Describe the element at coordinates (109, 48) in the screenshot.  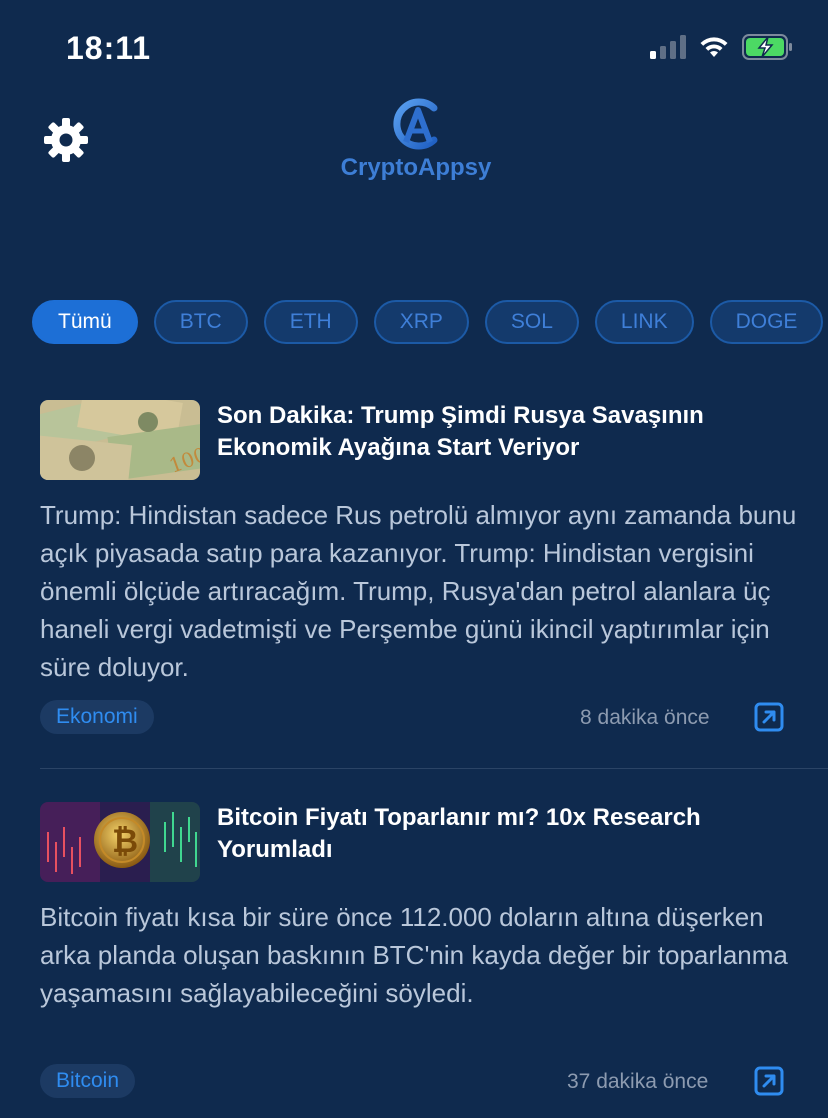
I see `status-time: 18:11` at that location.